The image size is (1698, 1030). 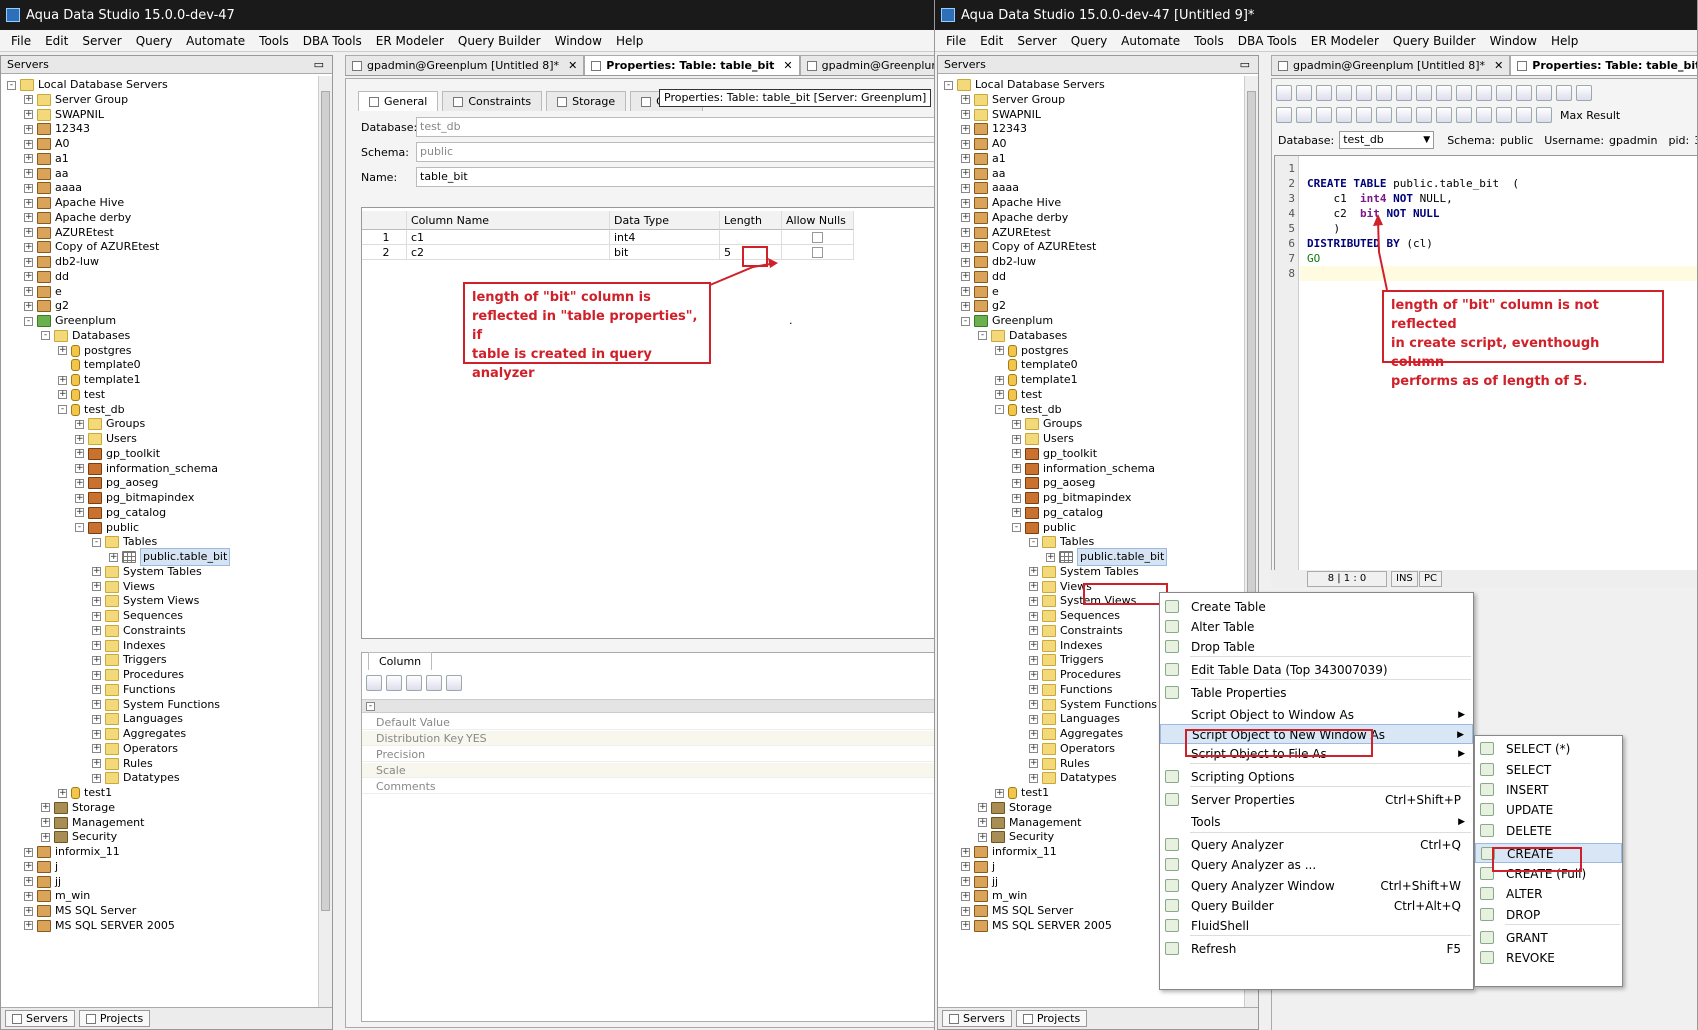 What do you see at coordinates (499, 41) in the screenshot?
I see `menu-query-builder: Query Builder` at bounding box center [499, 41].